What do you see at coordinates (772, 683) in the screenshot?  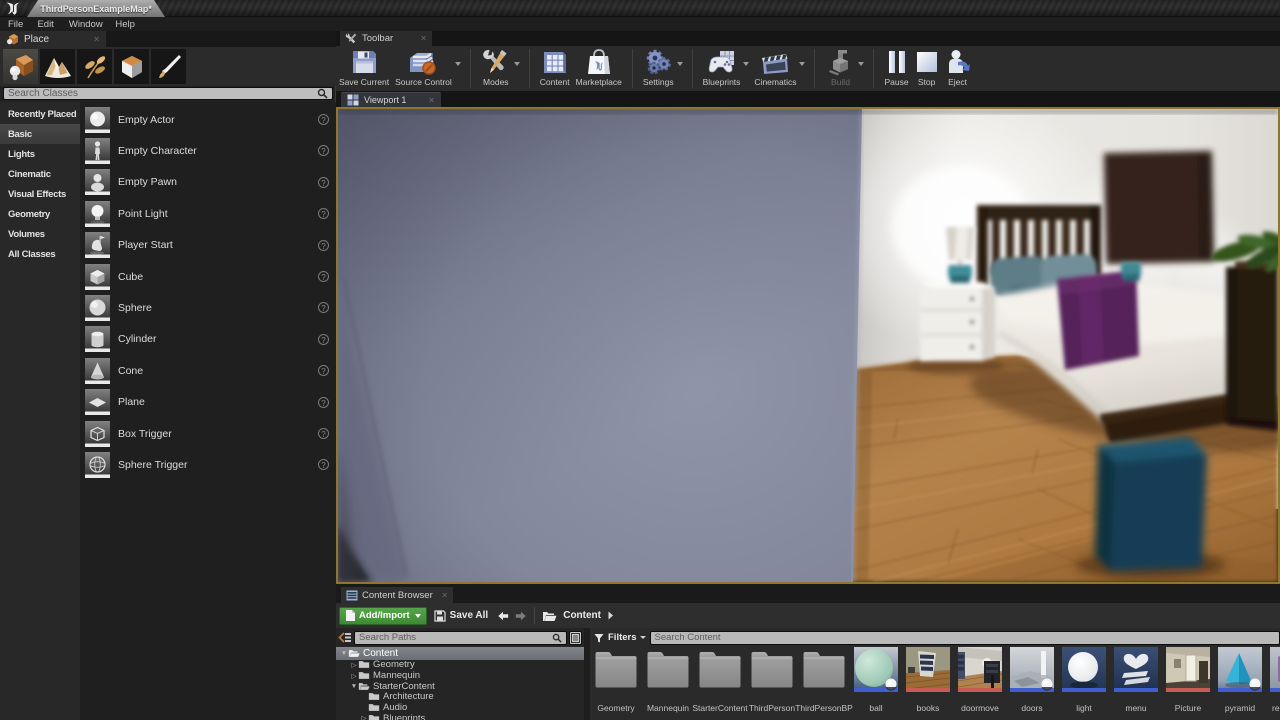 I see `folder-tile-thirdperson: ThirdPerson` at bounding box center [772, 683].